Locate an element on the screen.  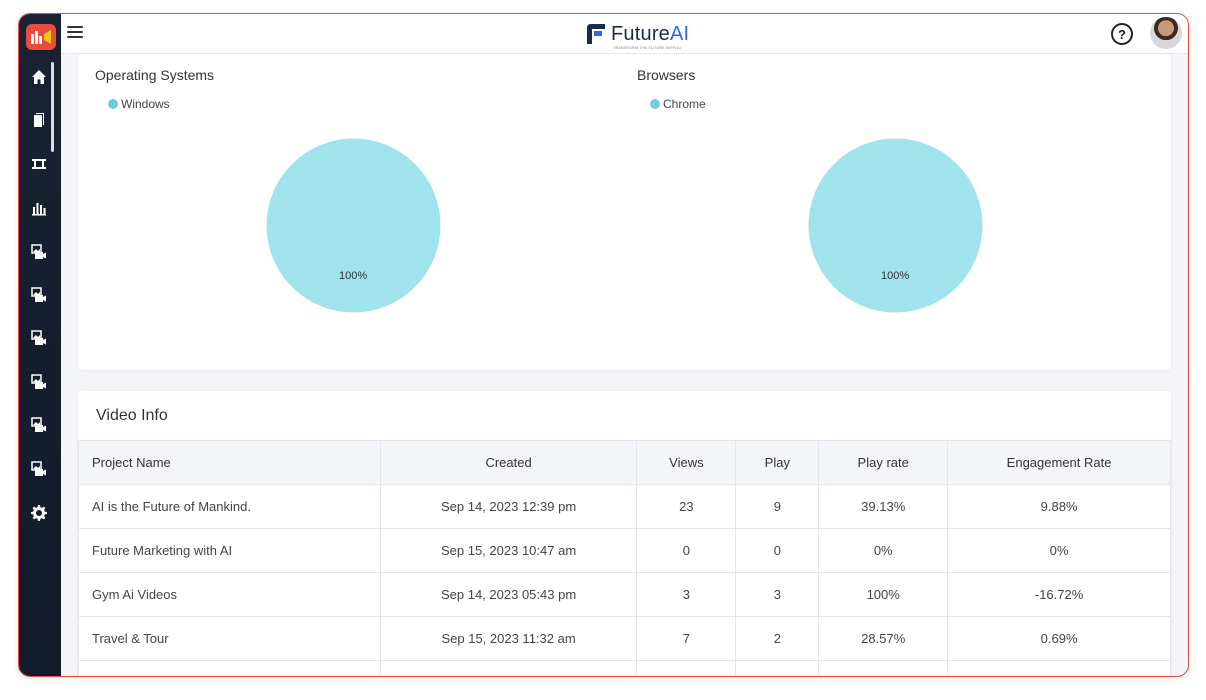
avatar is located at coordinates (1166, 33).